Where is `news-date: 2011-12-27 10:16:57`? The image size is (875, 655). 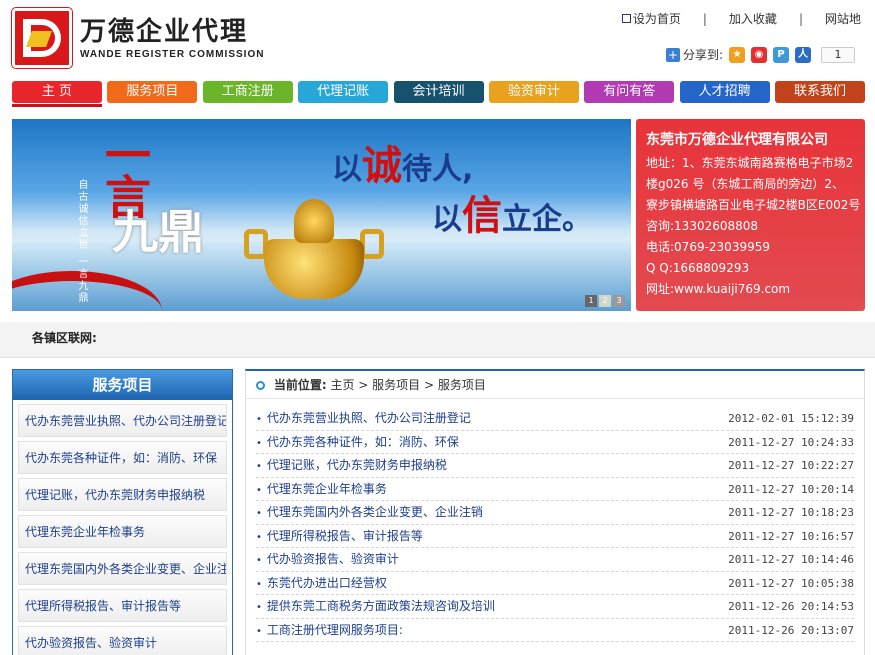
news-date: 2011-12-27 10:16:57 is located at coordinates (791, 536).